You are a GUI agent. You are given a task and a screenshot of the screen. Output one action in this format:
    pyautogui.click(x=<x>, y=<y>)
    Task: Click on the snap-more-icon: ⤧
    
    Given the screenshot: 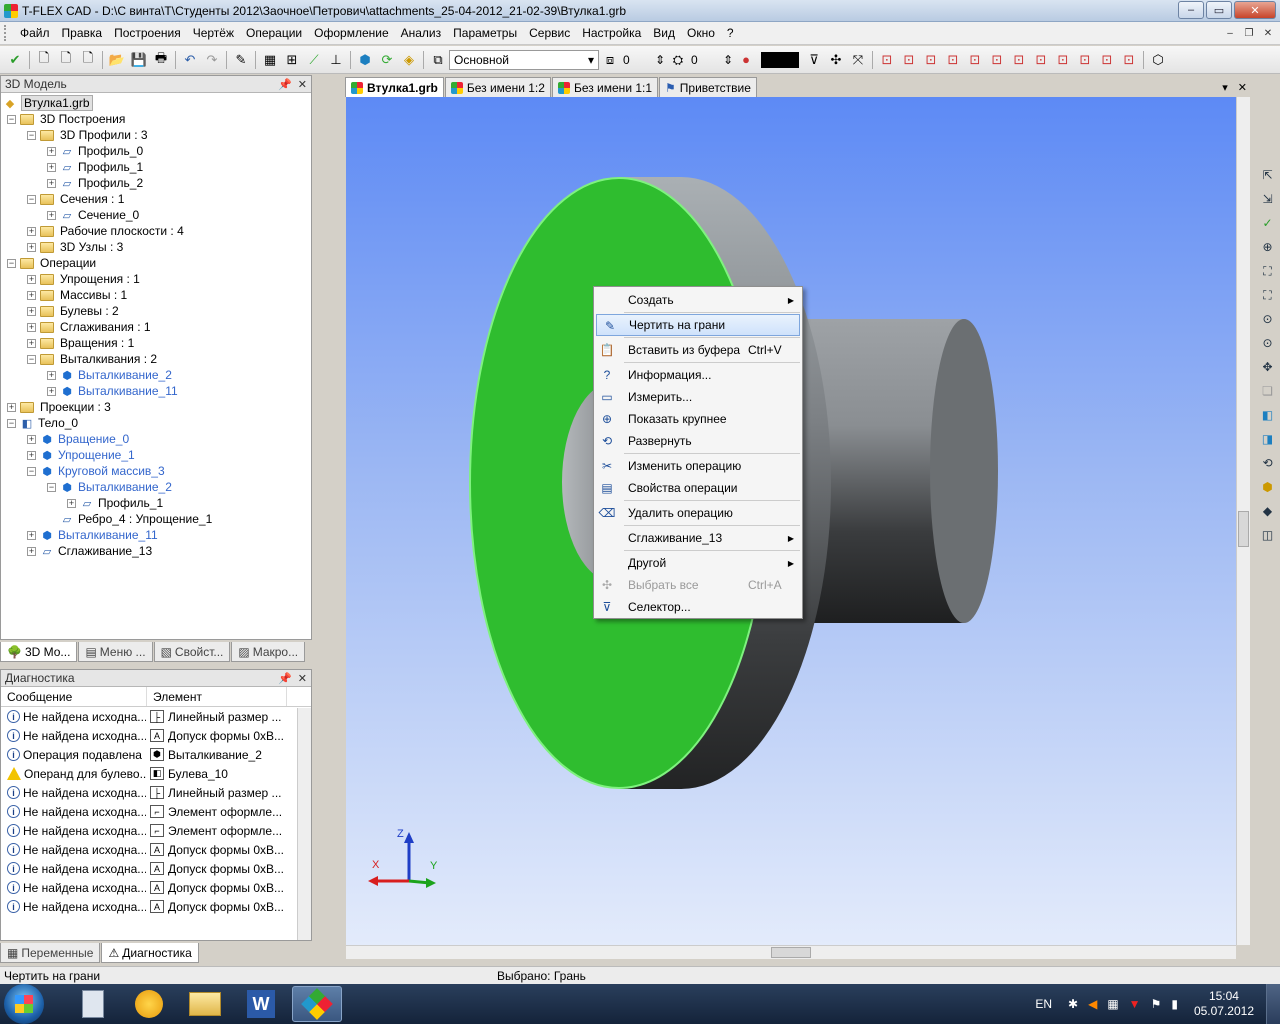 What is the action you would take?
    pyautogui.click(x=858, y=60)
    